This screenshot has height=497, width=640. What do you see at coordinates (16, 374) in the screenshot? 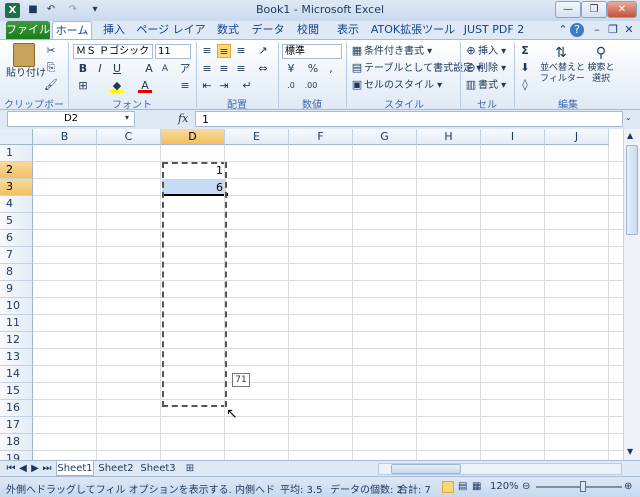
I see `row-header-14: 14` at bounding box center [16, 374].